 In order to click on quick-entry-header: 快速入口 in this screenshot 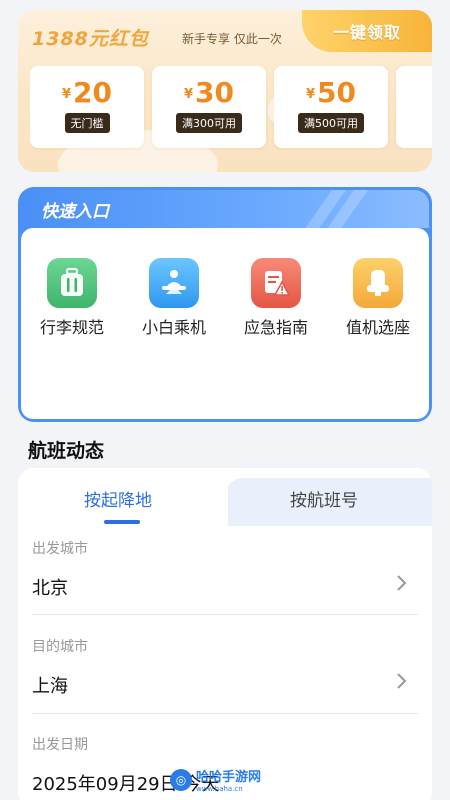, I will do `click(225, 209)`.